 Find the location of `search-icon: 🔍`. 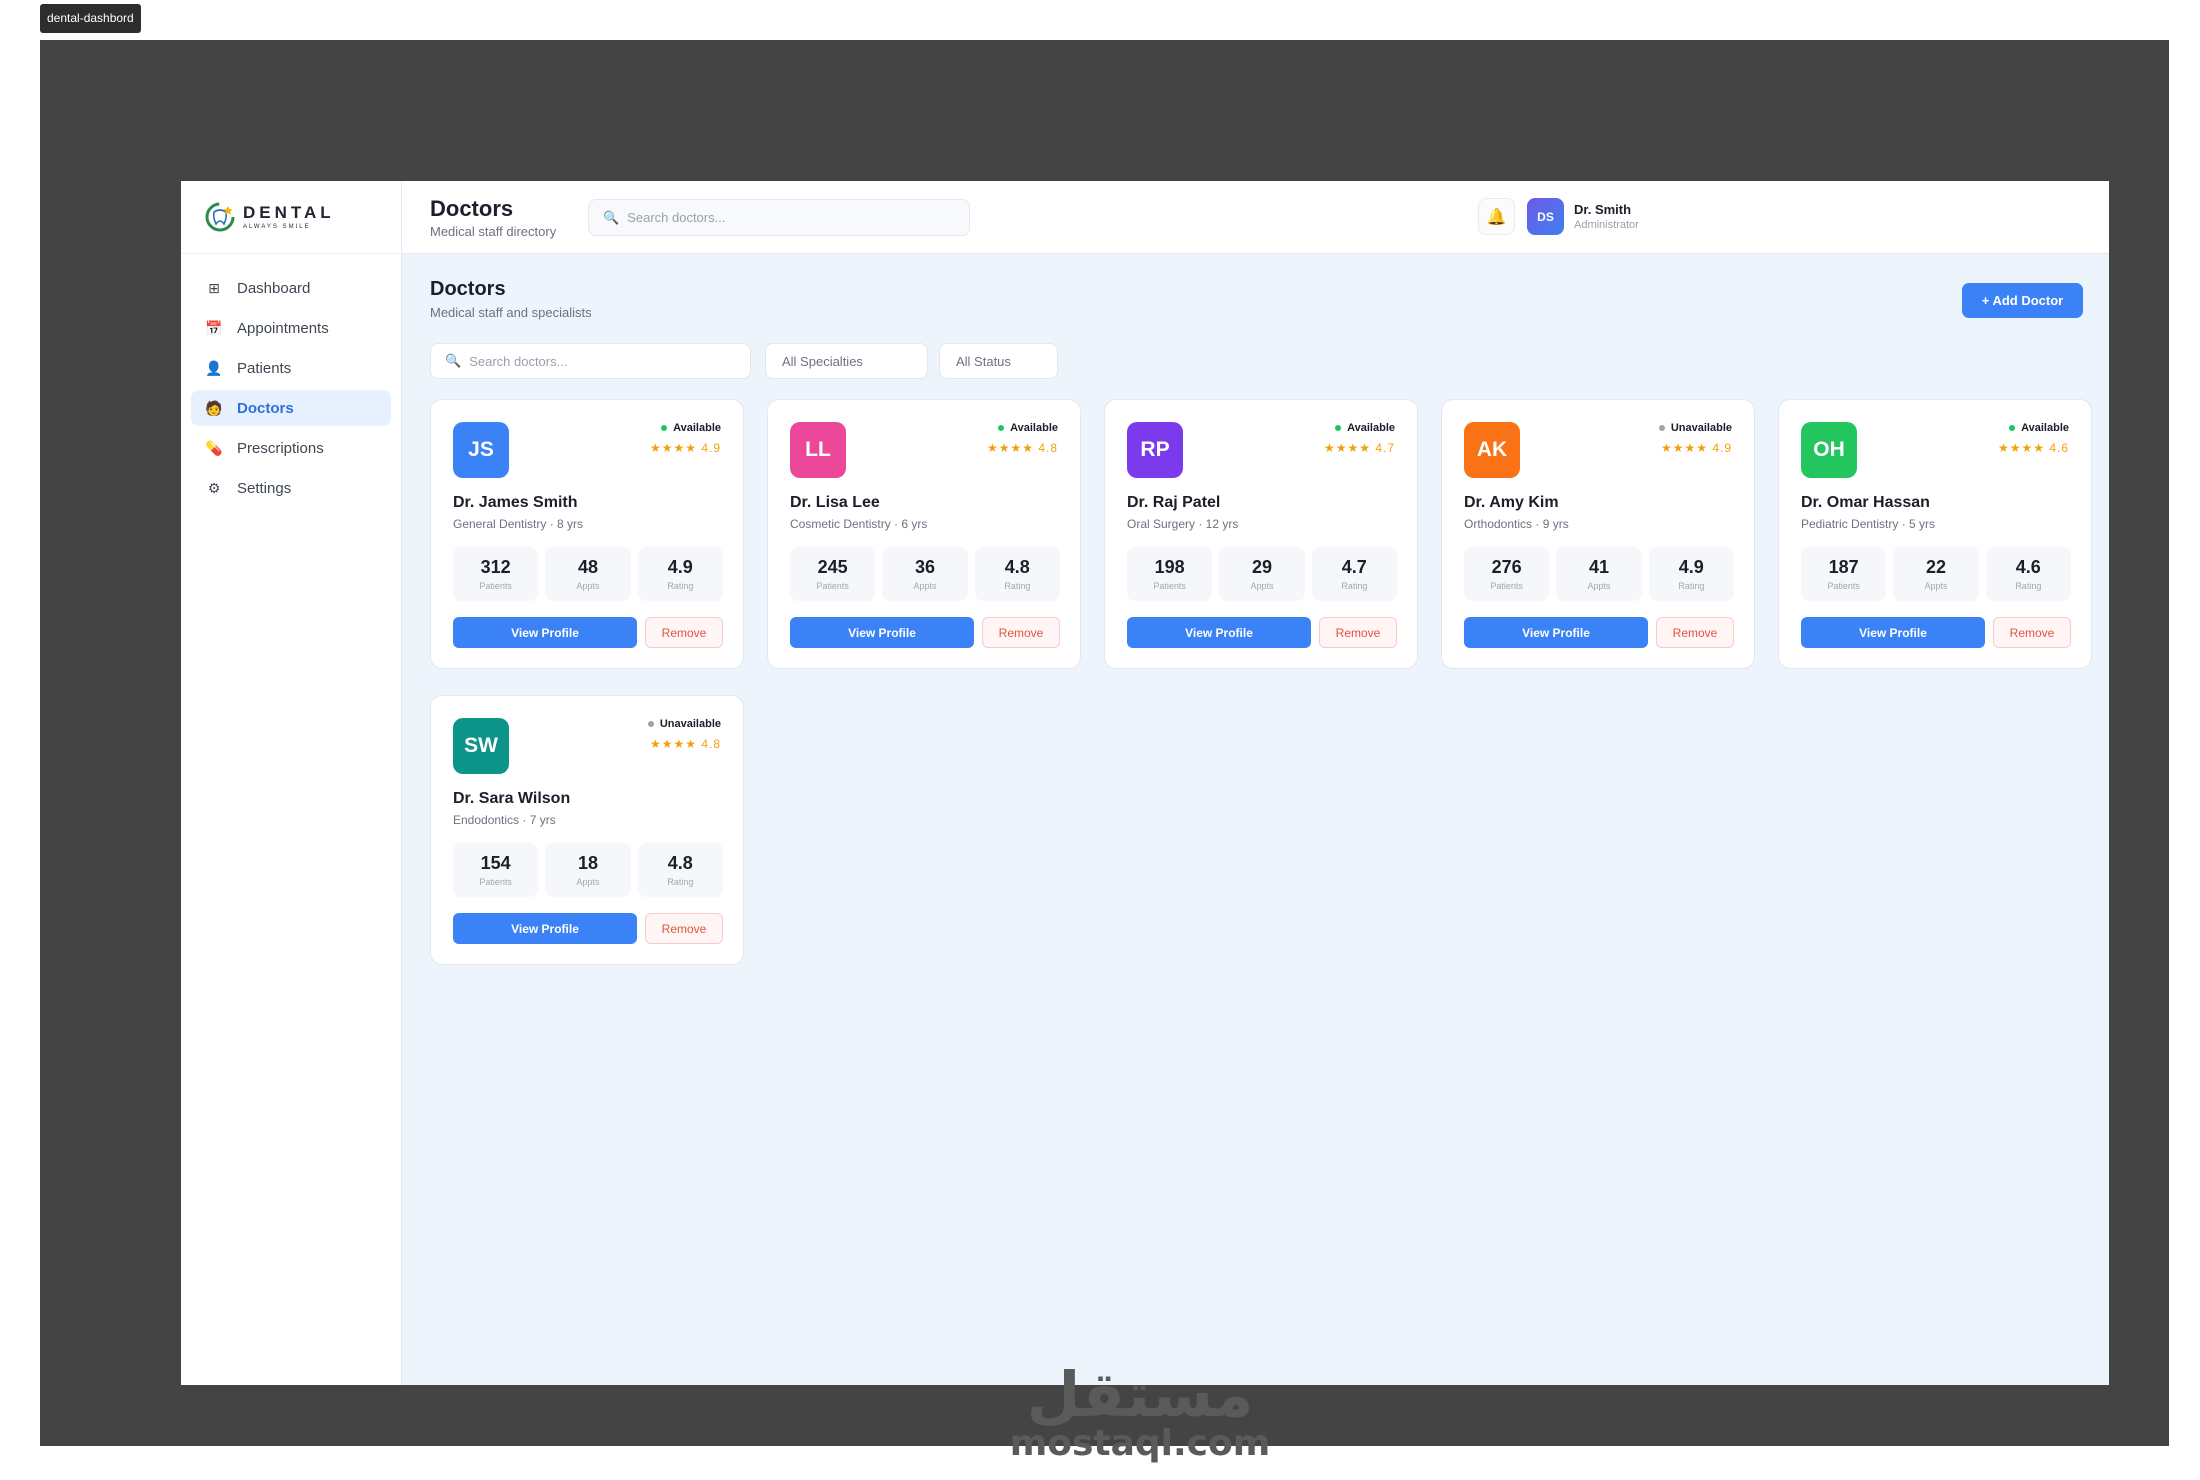

search-icon: 🔍 is located at coordinates (611, 217).